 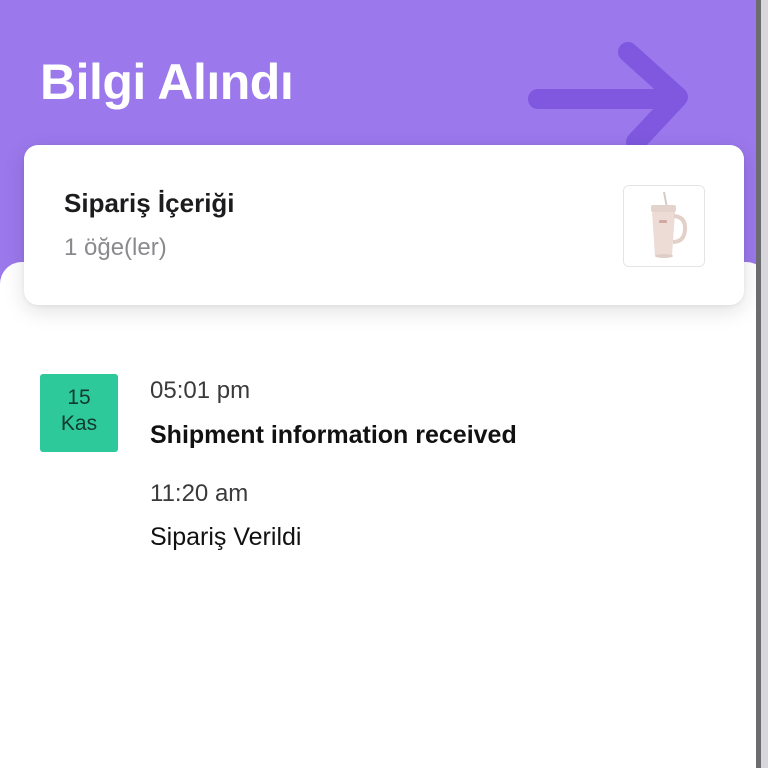 I want to click on event-description: Sipariş Verildi, so click(x=226, y=537).